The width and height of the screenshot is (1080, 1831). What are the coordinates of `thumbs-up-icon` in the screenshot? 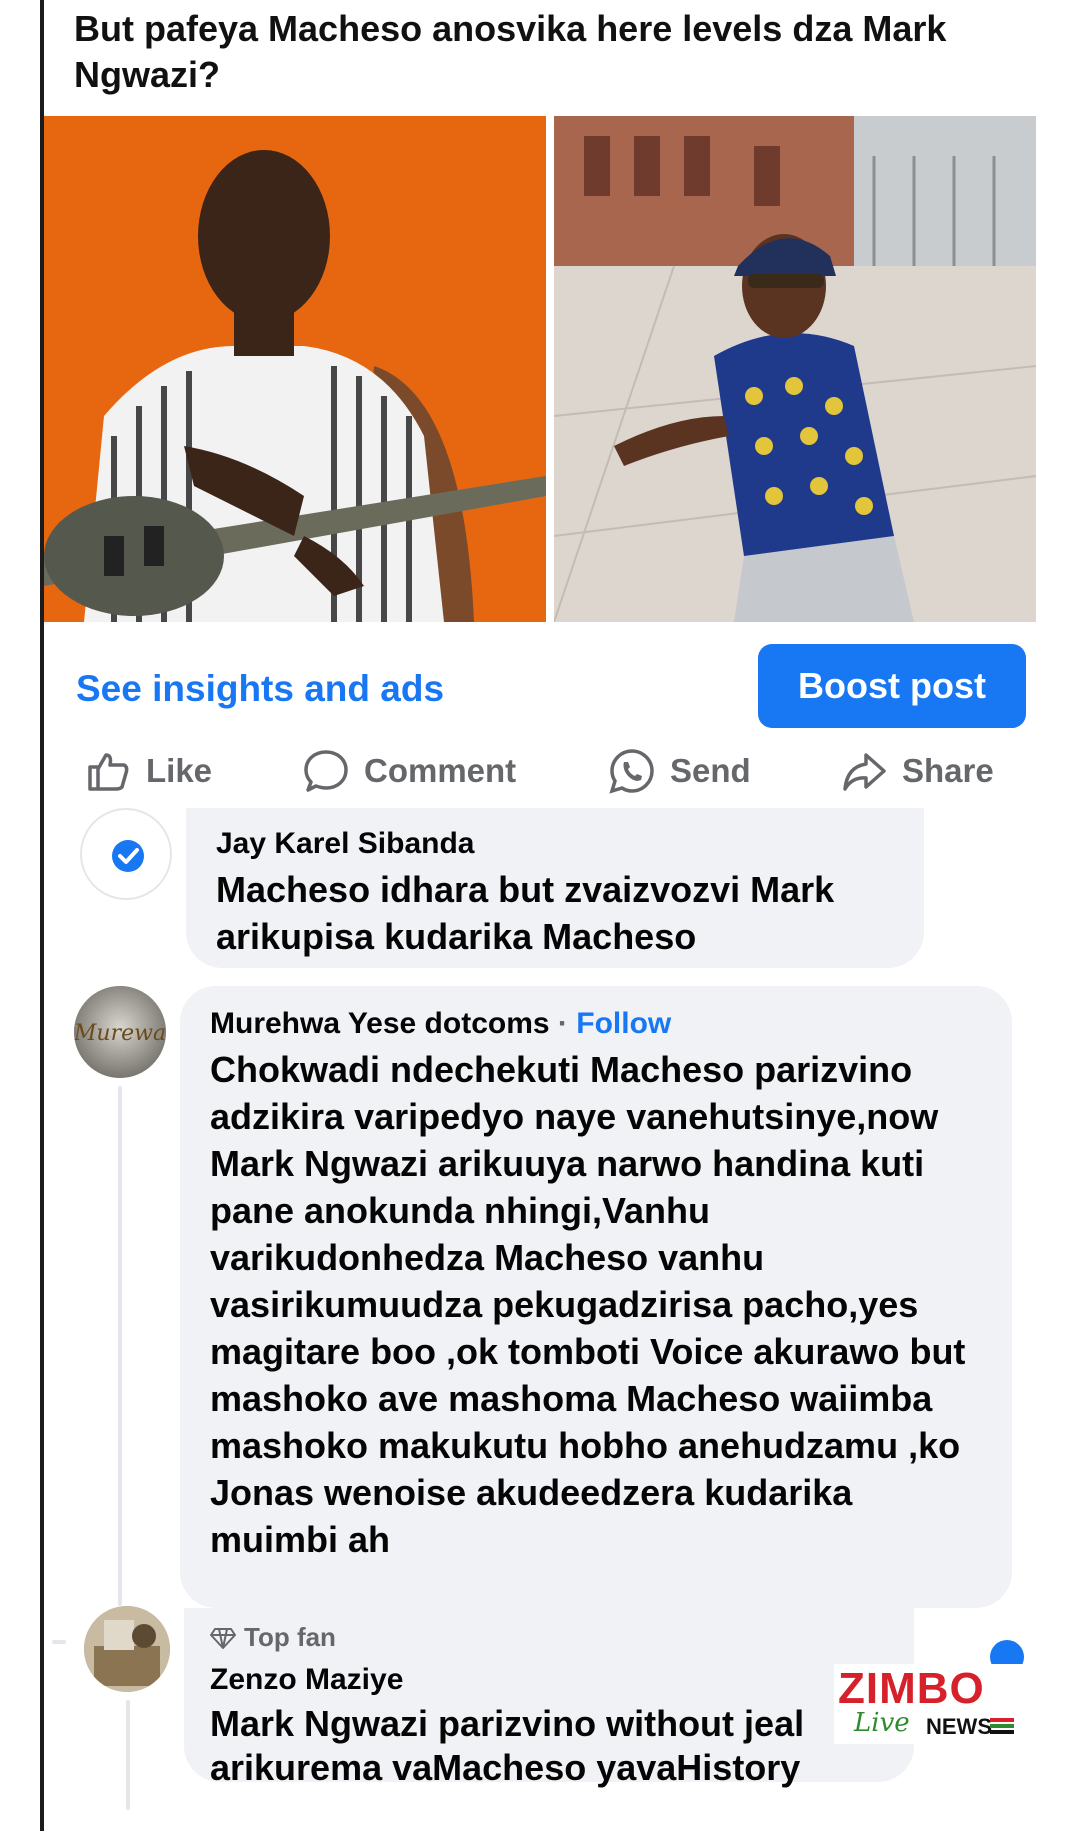 It's located at (108, 771).